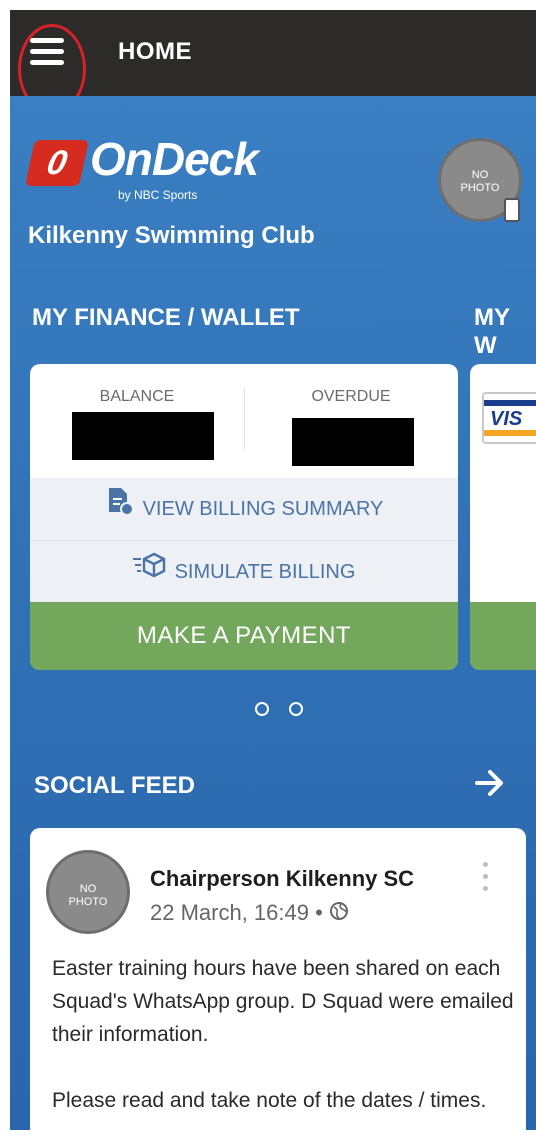  Describe the element at coordinates (244, 419) in the screenshot. I see `balance-divider` at that location.